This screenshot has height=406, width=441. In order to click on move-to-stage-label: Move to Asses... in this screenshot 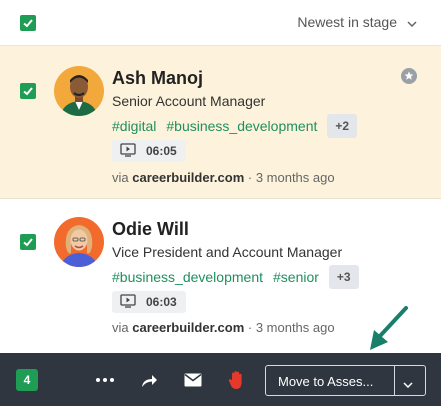, I will do `click(326, 381)`.